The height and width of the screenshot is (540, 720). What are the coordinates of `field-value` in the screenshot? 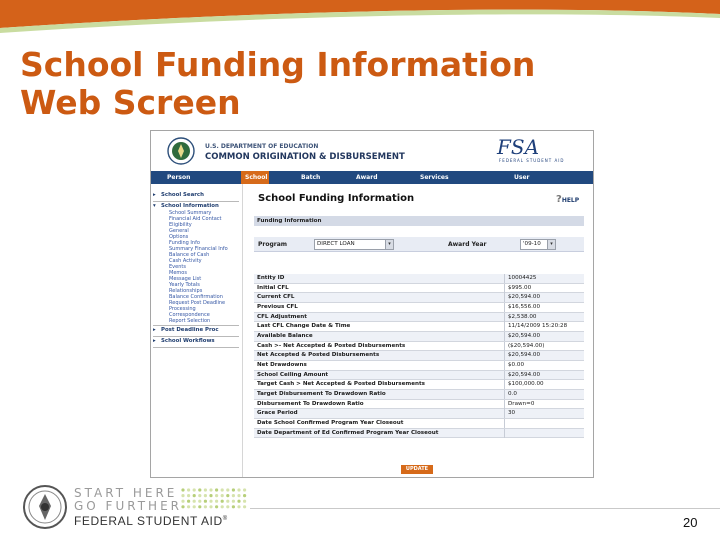 It's located at (506, 423).